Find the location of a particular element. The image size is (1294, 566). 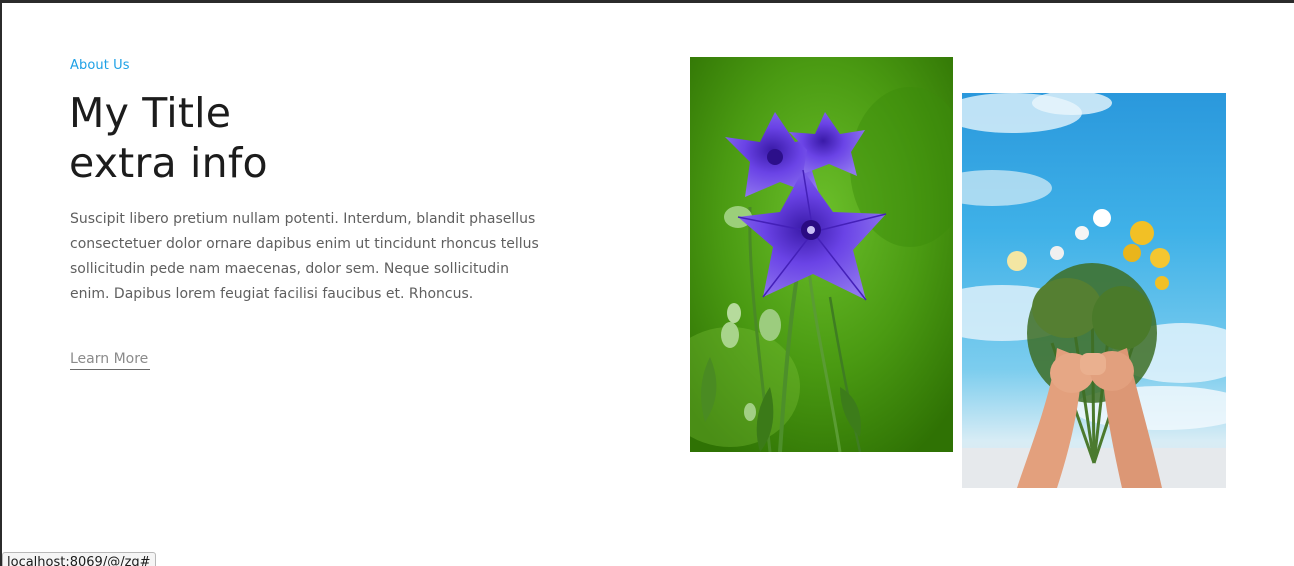

section-eyebrow: About Us is located at coordinates (100, 65).